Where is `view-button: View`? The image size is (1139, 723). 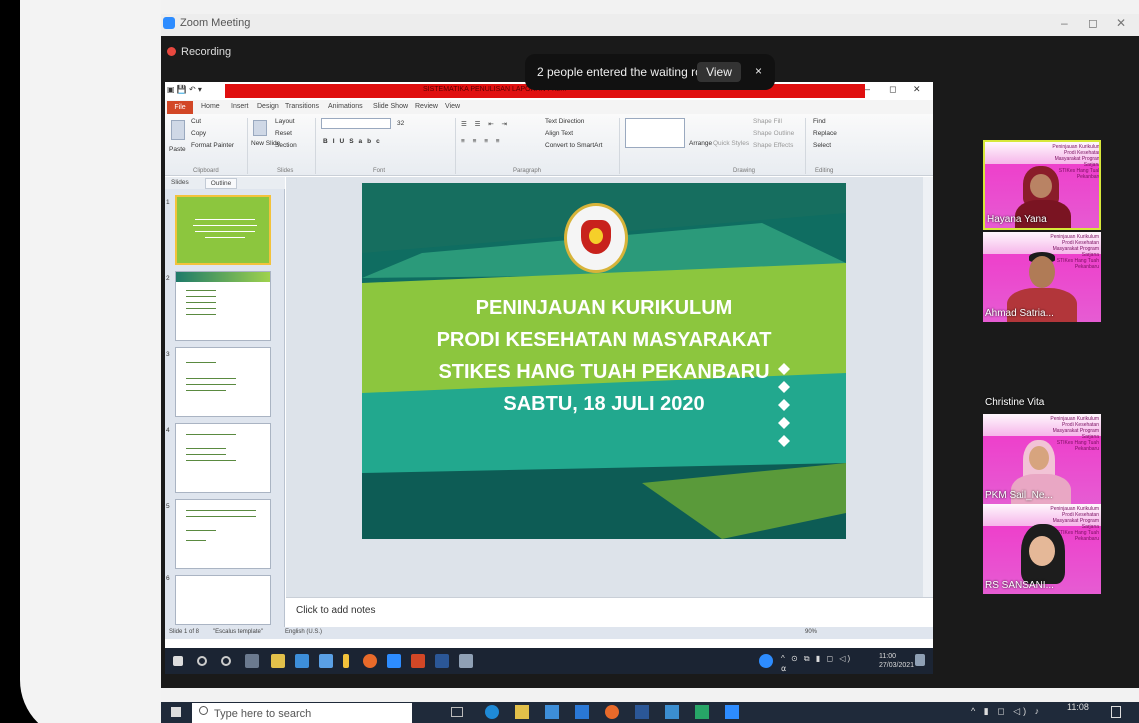
view-button: View is located at coordinates (719, 72).